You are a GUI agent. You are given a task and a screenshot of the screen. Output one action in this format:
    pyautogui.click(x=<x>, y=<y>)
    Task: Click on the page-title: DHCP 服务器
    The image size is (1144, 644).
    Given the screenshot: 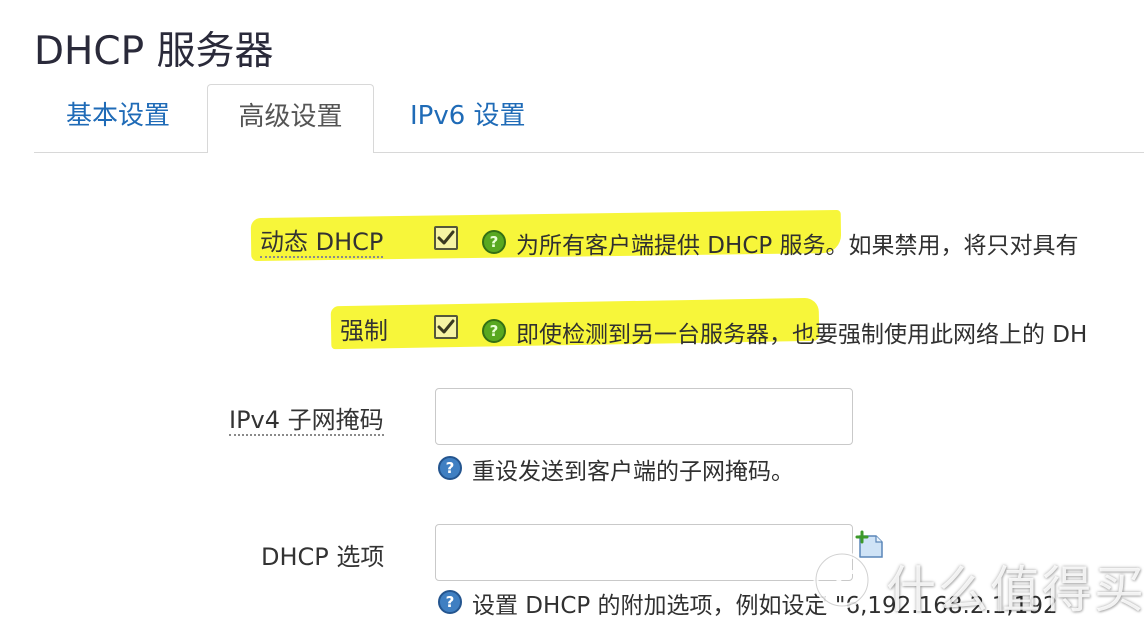 What is the action you would take?
    pyautogui.click(x=154, y=51)
    